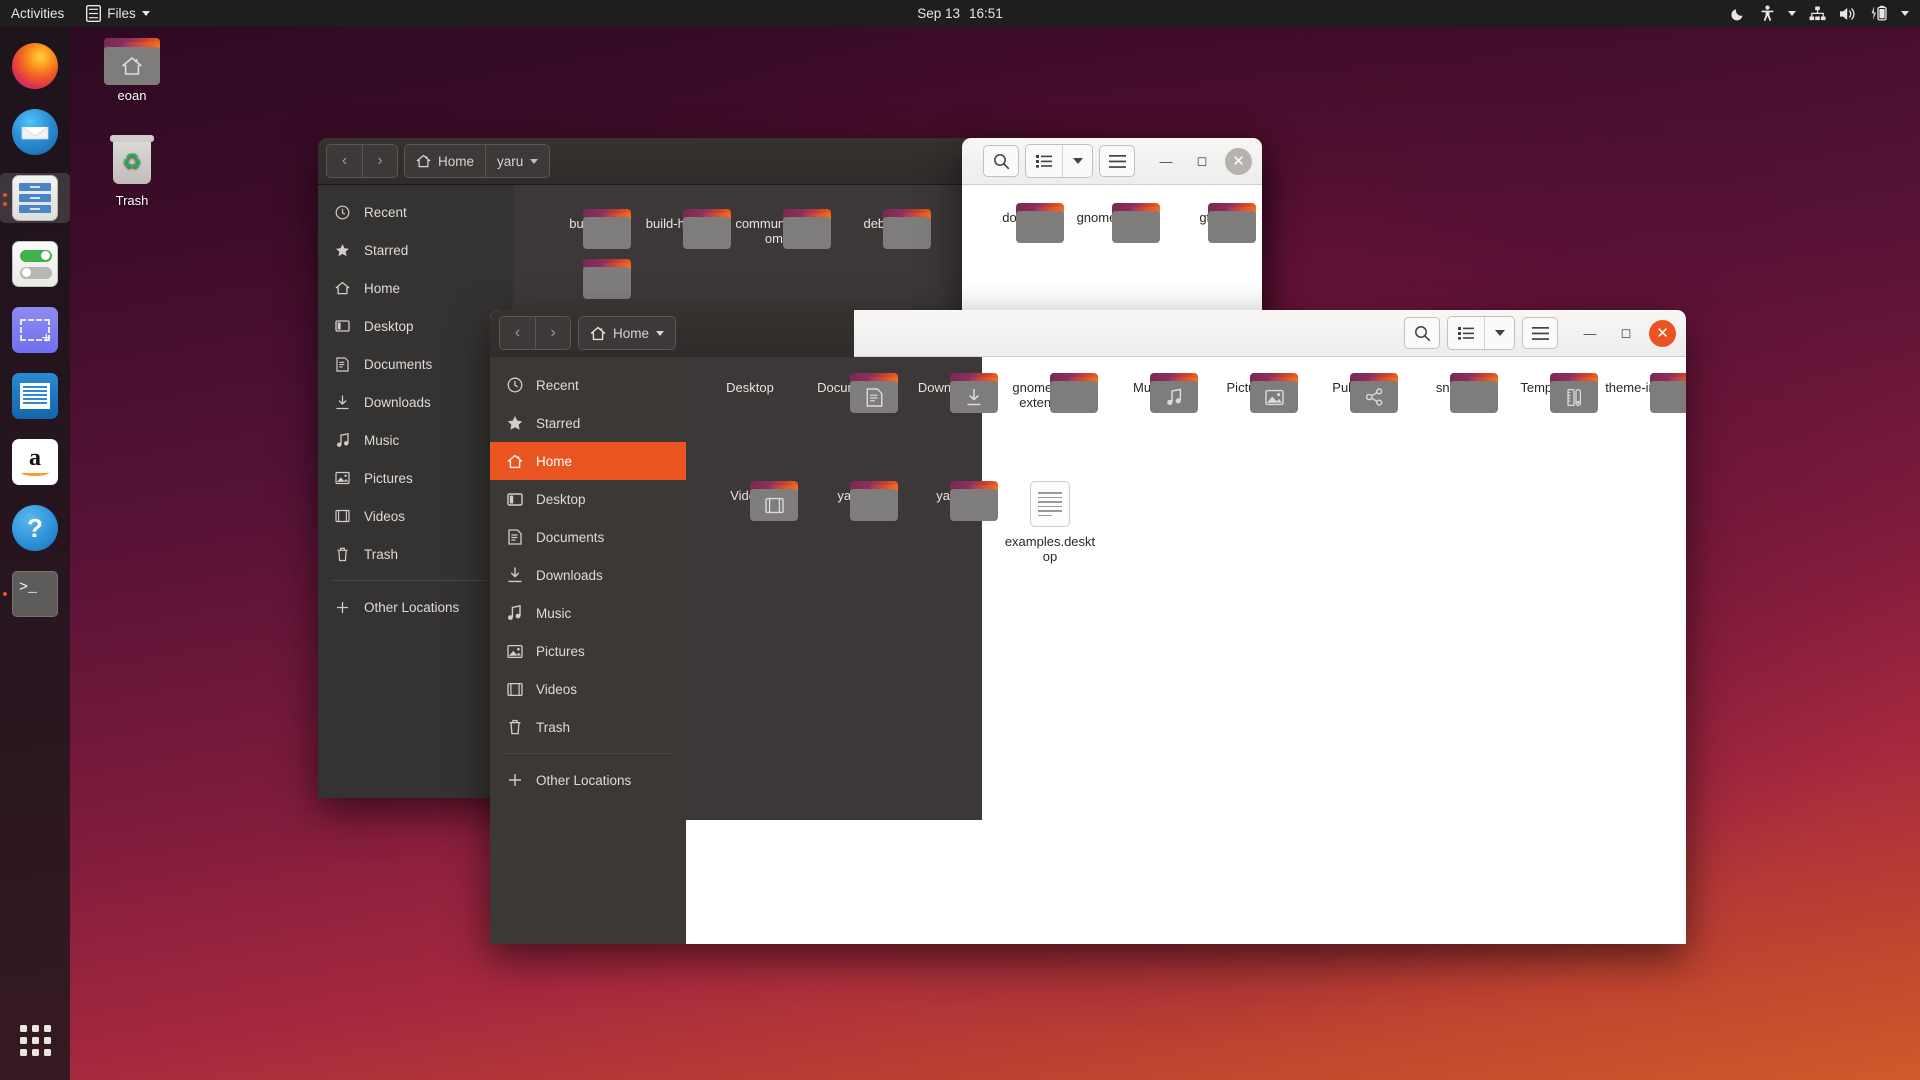 This screenshot has height=1080, width=1920. I want to click on dock-item-screenshot: +, so click(35, 330).